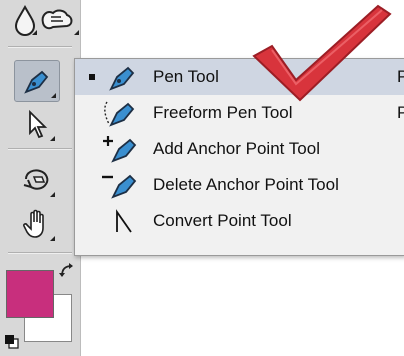 This screenshot has height=356, width=404. Describe the element at coordinates (30, 294) in the screenshot. I see `foreground-color-swatch` at that location.